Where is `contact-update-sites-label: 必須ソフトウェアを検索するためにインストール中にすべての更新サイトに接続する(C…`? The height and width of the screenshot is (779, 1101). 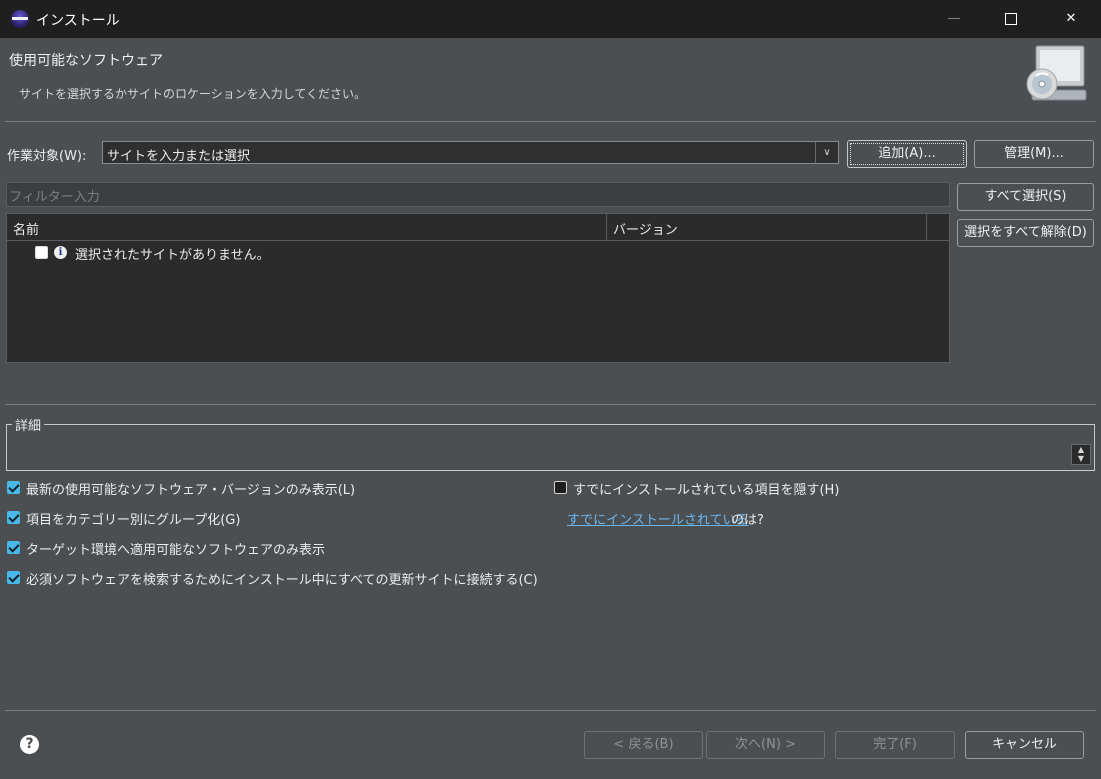 contact-update-sites-label: 必須ソフトウェアを検索するためにインストール中にすべての更新サイトに接続する(C… is located at coordinates (282, 578).